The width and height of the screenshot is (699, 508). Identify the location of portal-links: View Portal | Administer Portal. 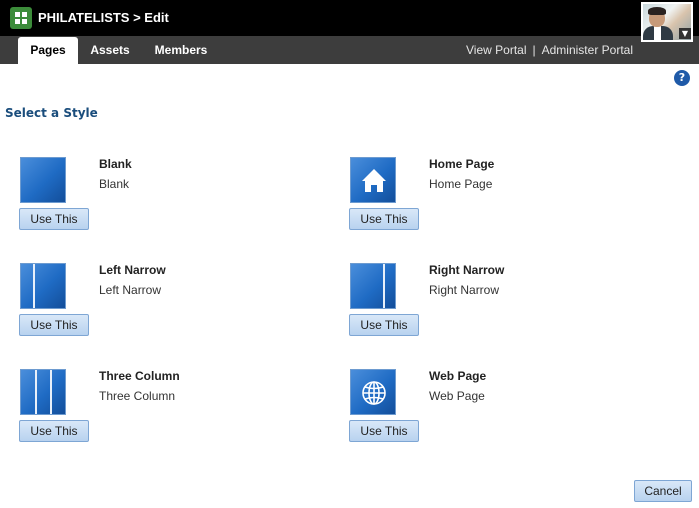
(549, 50).